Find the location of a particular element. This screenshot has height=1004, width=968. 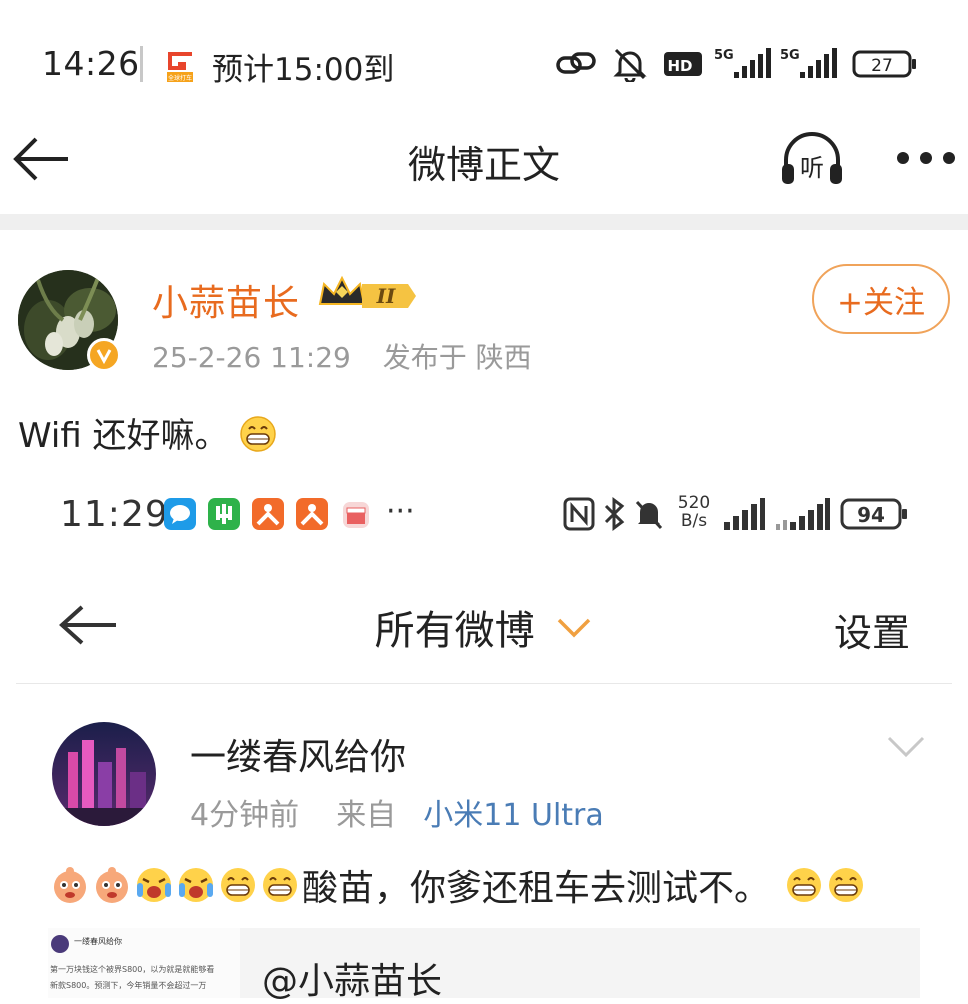

embedded-feed-title-text: 所有微博 is located at coordinates (454, 631).